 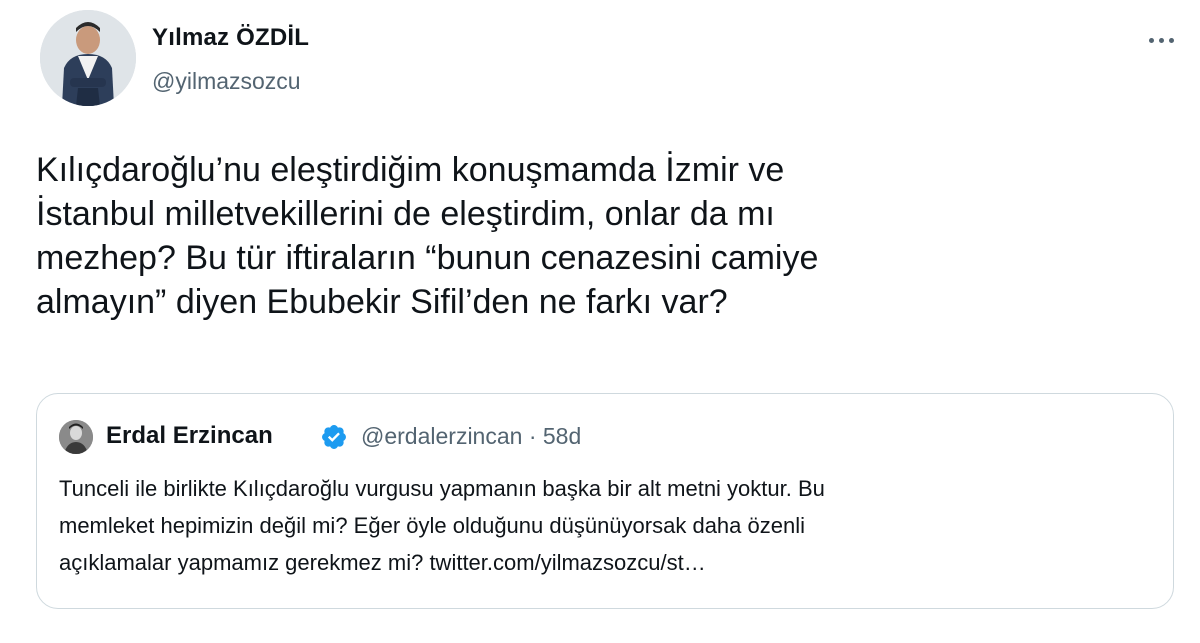 What do you see at coordinates (334, 437) in the screenshot?
I see `verified-badge-icon` at bounding box center [334, 437].